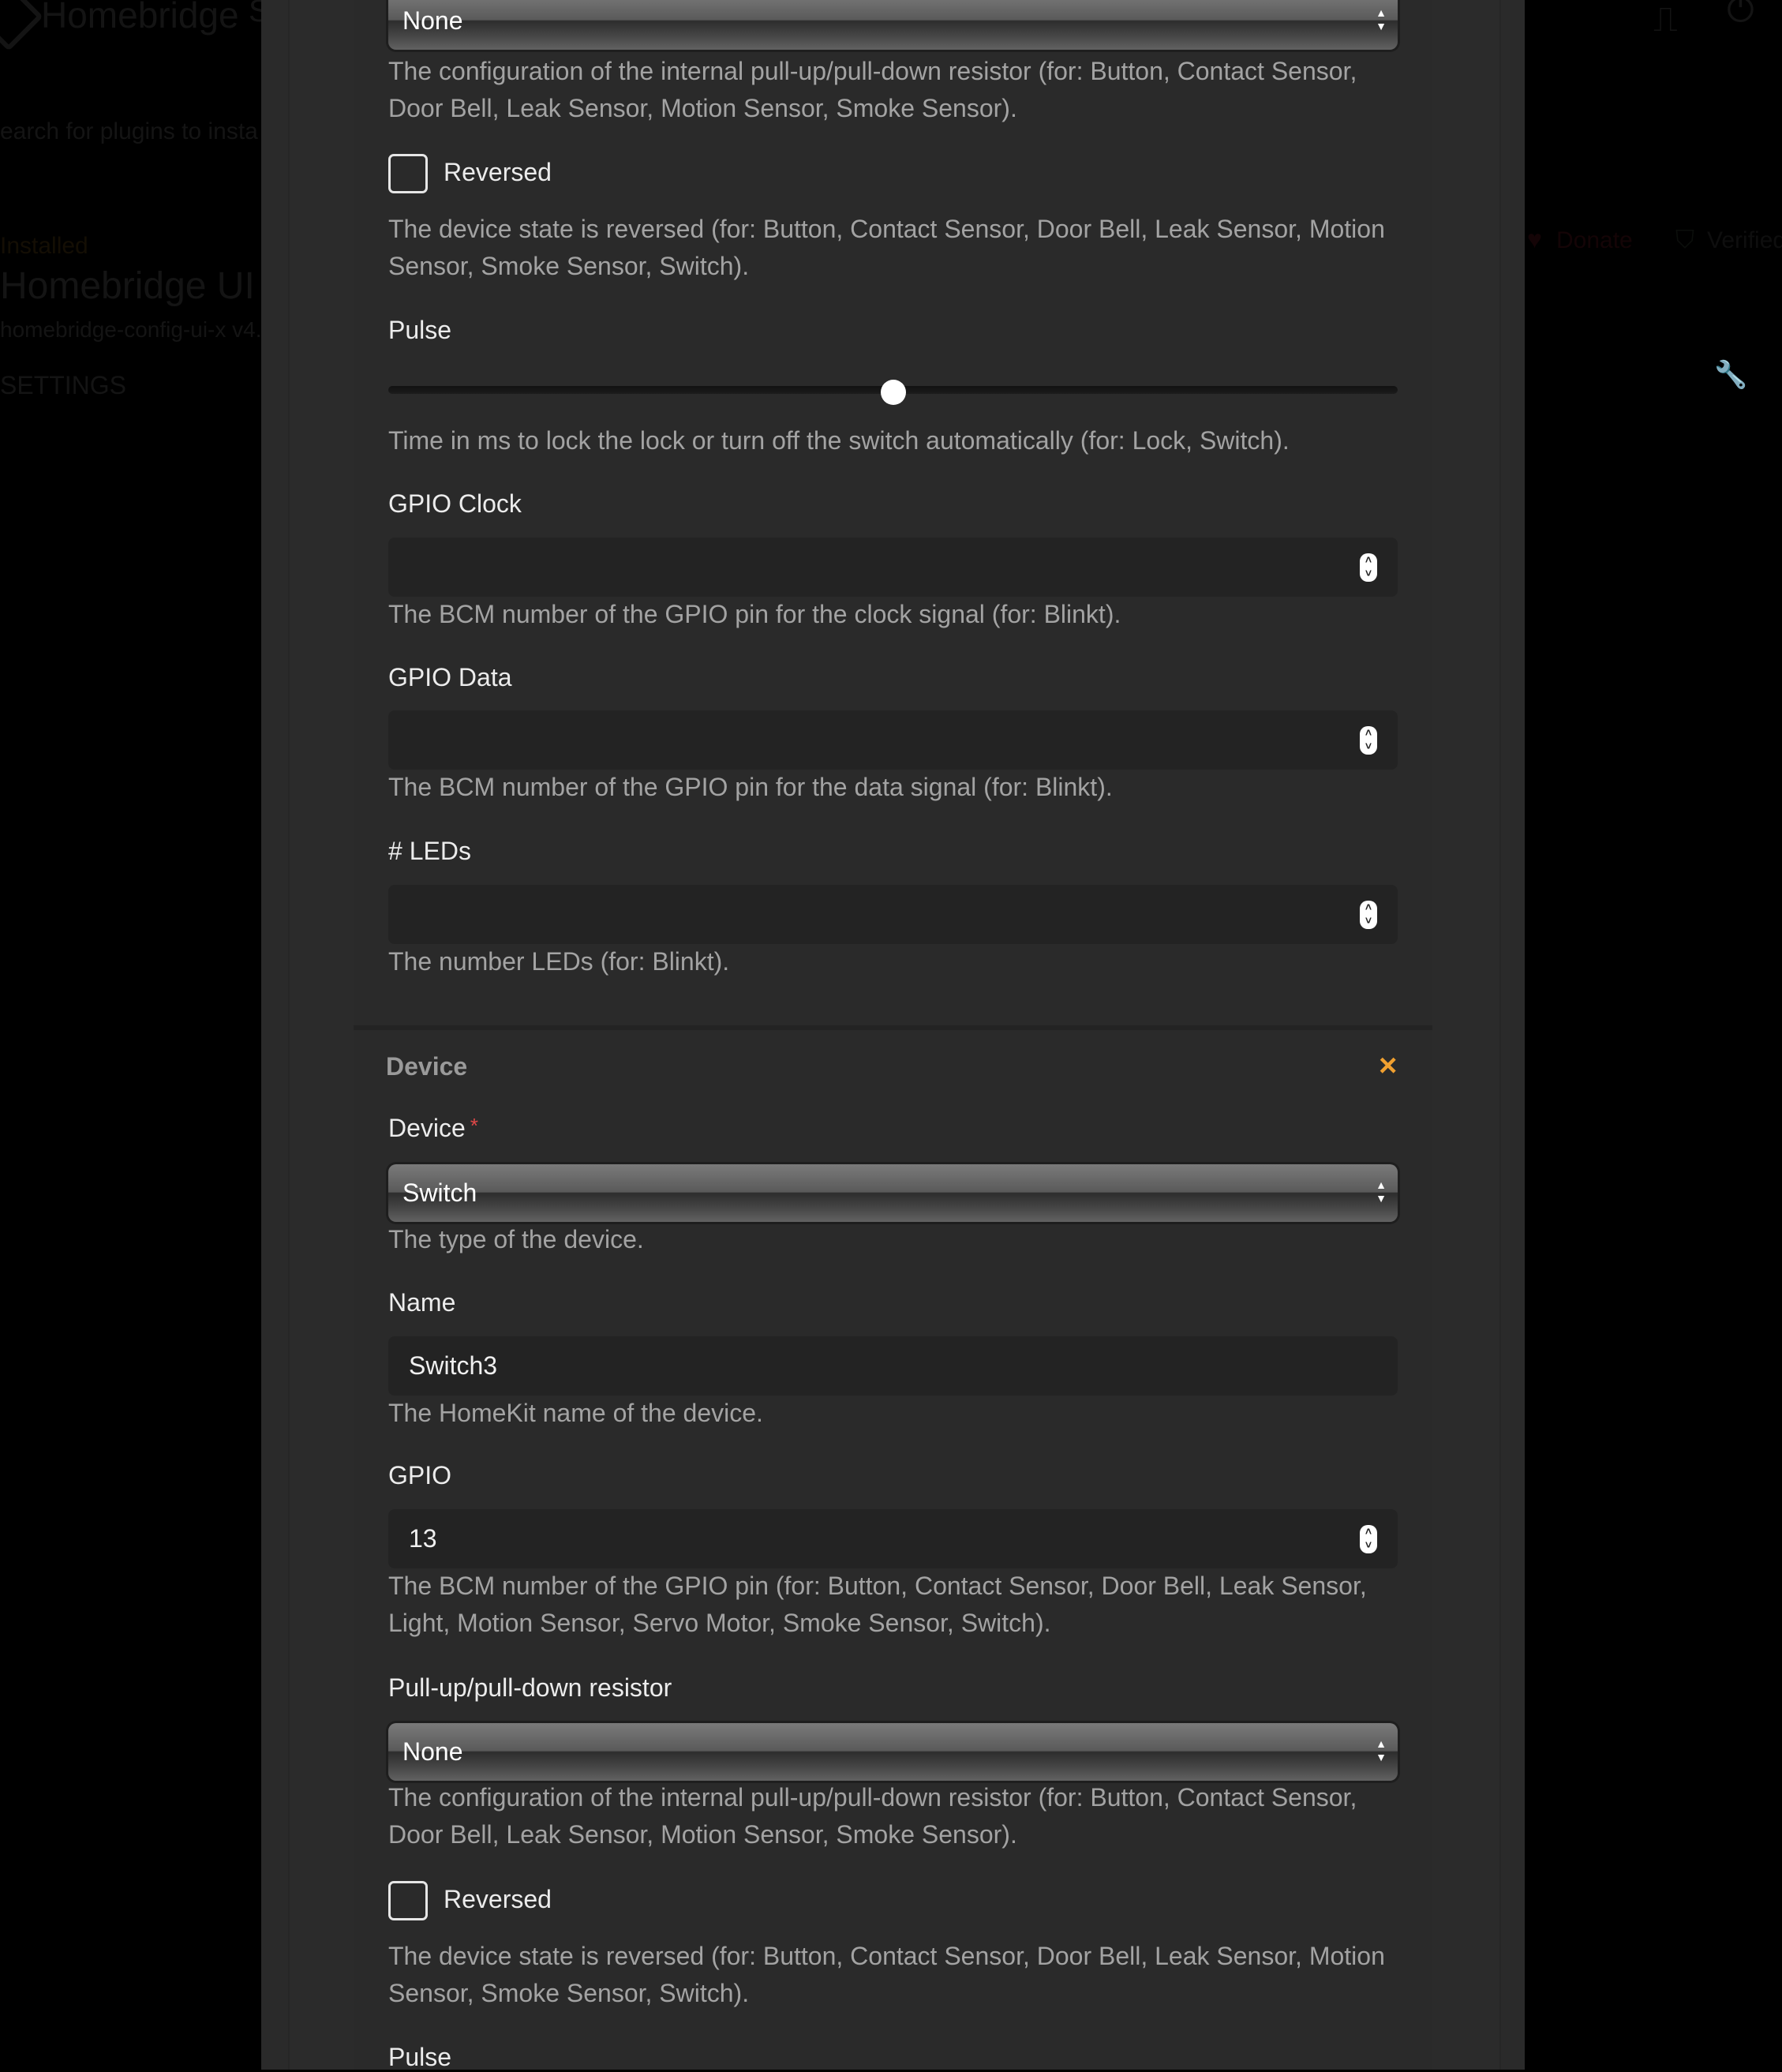  I want to click on gpio-label: GPIO, so click(420, 1475).